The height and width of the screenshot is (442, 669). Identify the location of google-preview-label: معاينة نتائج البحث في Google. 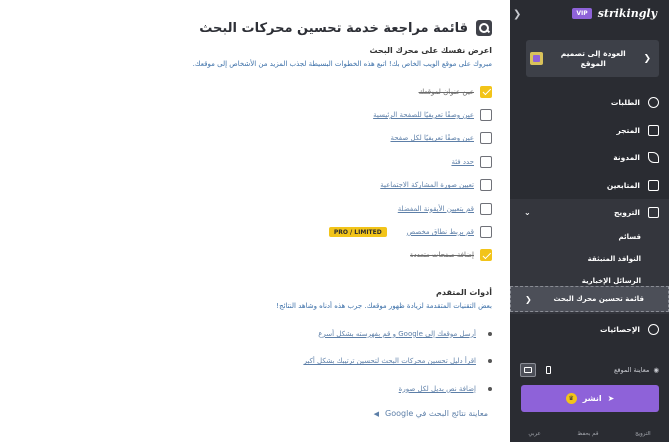
(436, 413).